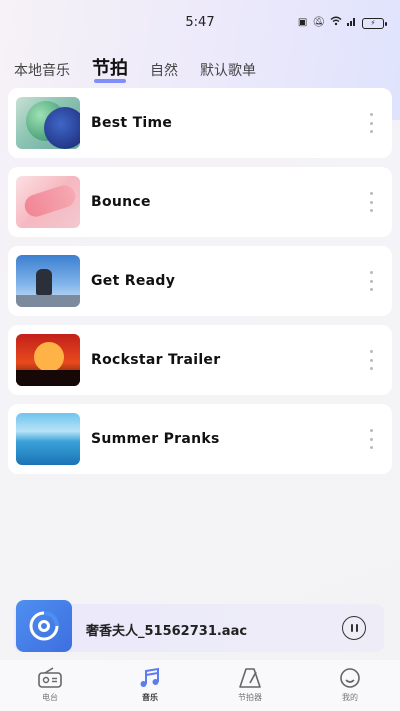 This screenshot has width=400, height=711. I want to click on list-item: Summer Pranks, so click(200, 439).